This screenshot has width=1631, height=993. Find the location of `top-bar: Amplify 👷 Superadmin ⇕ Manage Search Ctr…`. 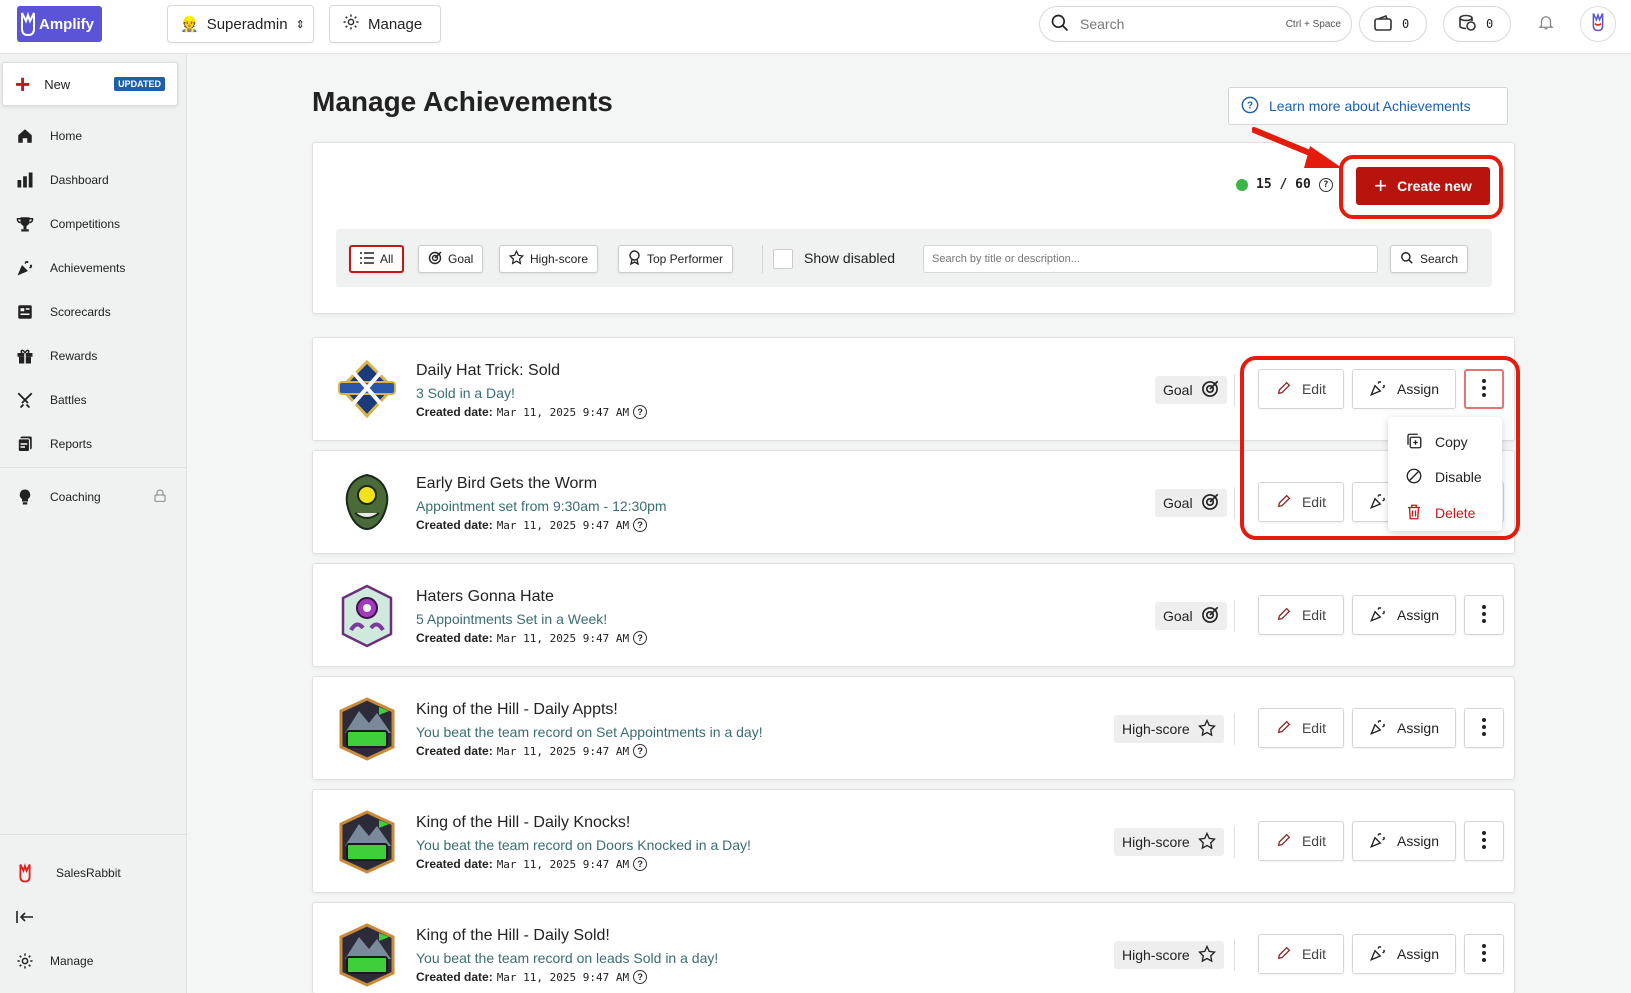

top-bar: Amplify 👷 Superadmin ⇕ Manage Search Ctr… is located at coordinates (815, 27).